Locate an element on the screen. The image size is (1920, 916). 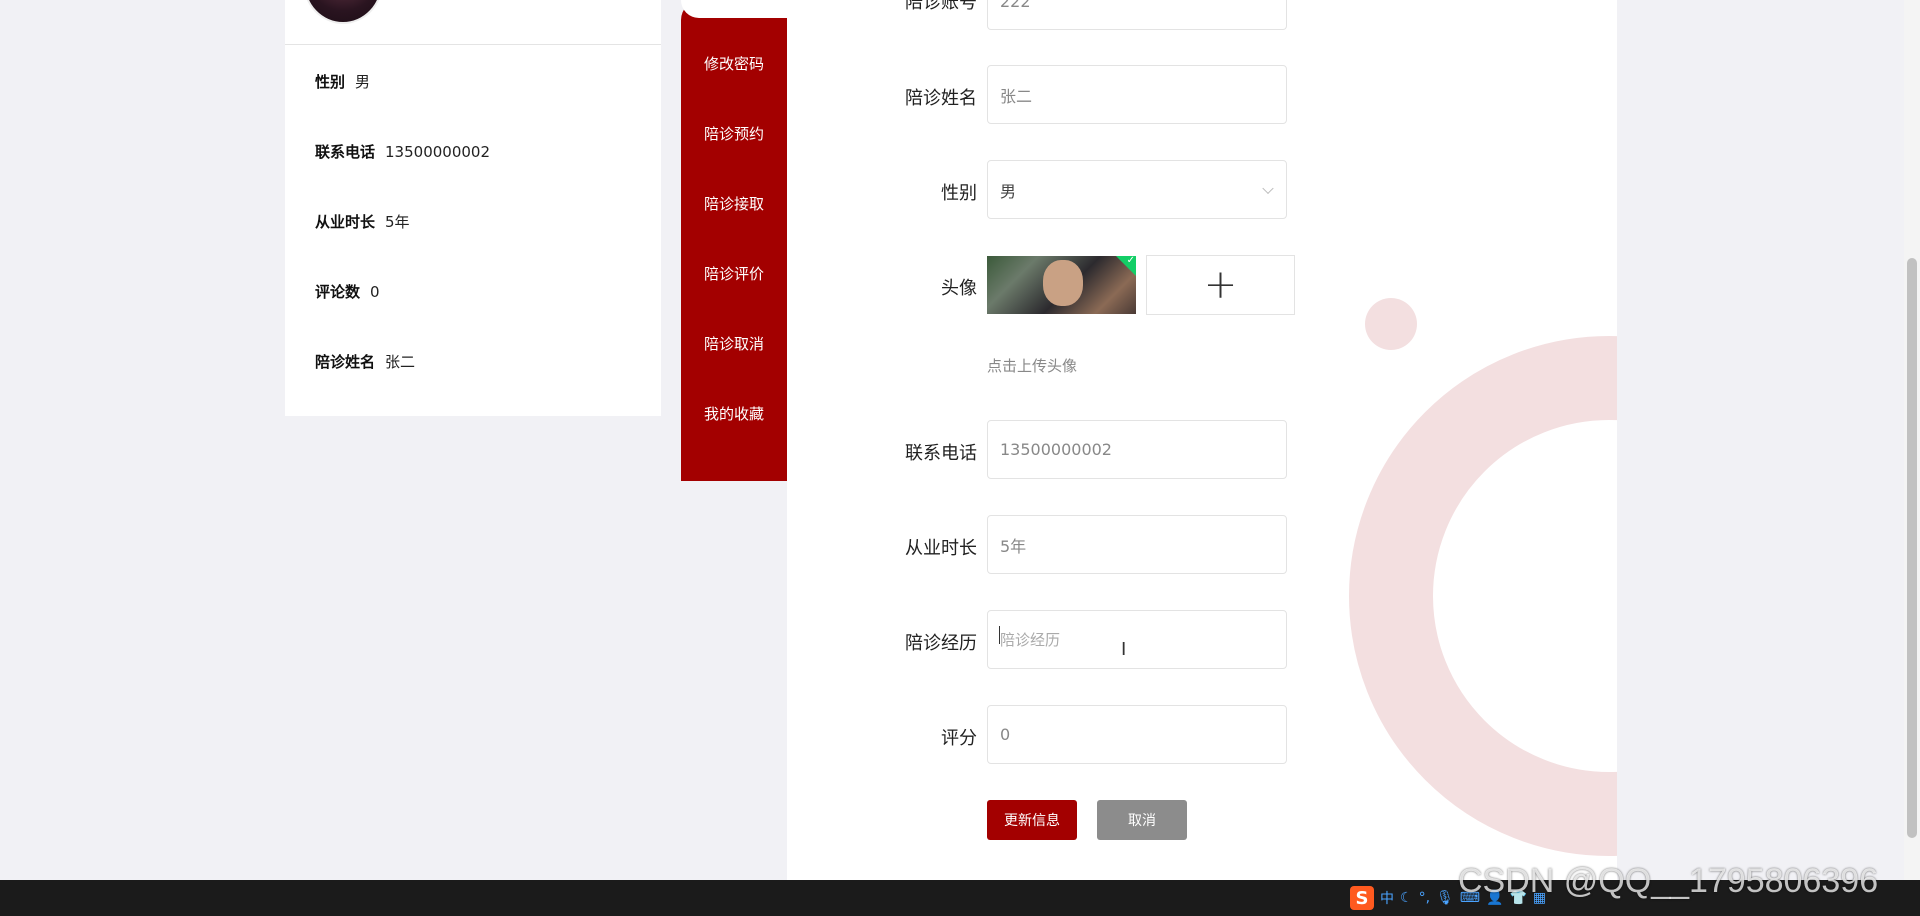
experience-label: 从业时长 is located at coordinates (941, 548).